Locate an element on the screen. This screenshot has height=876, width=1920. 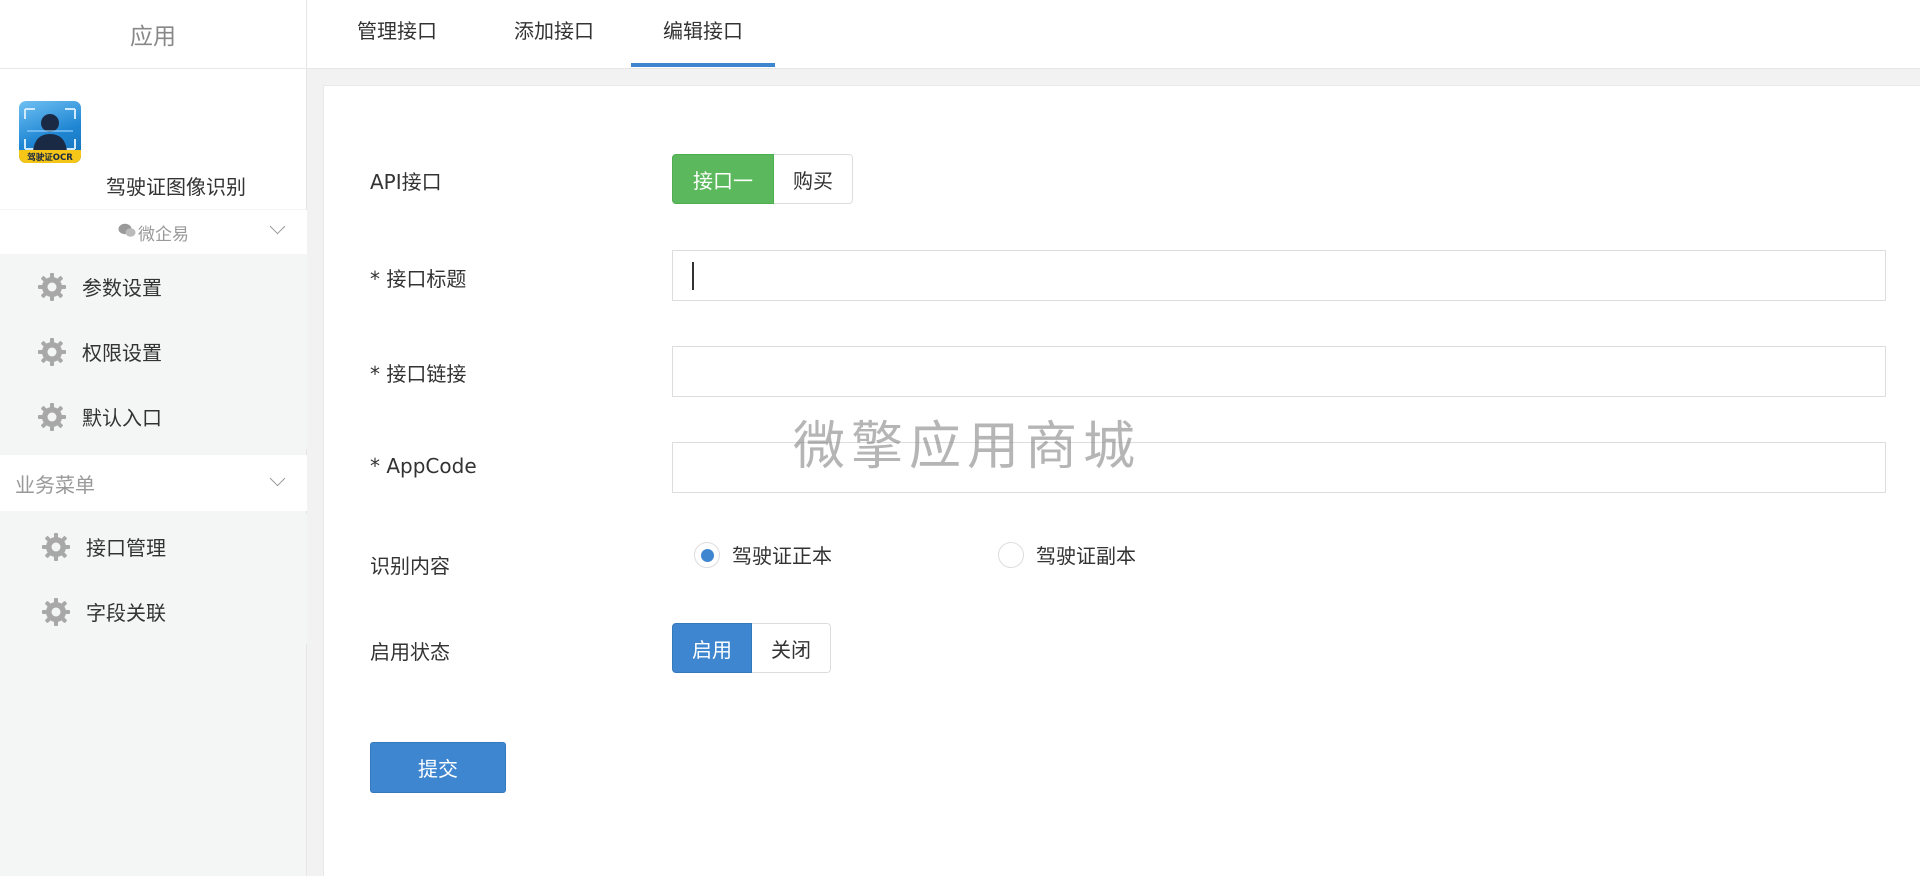
wq-dropdown: 微企易 is located at coordinates (153, 232).